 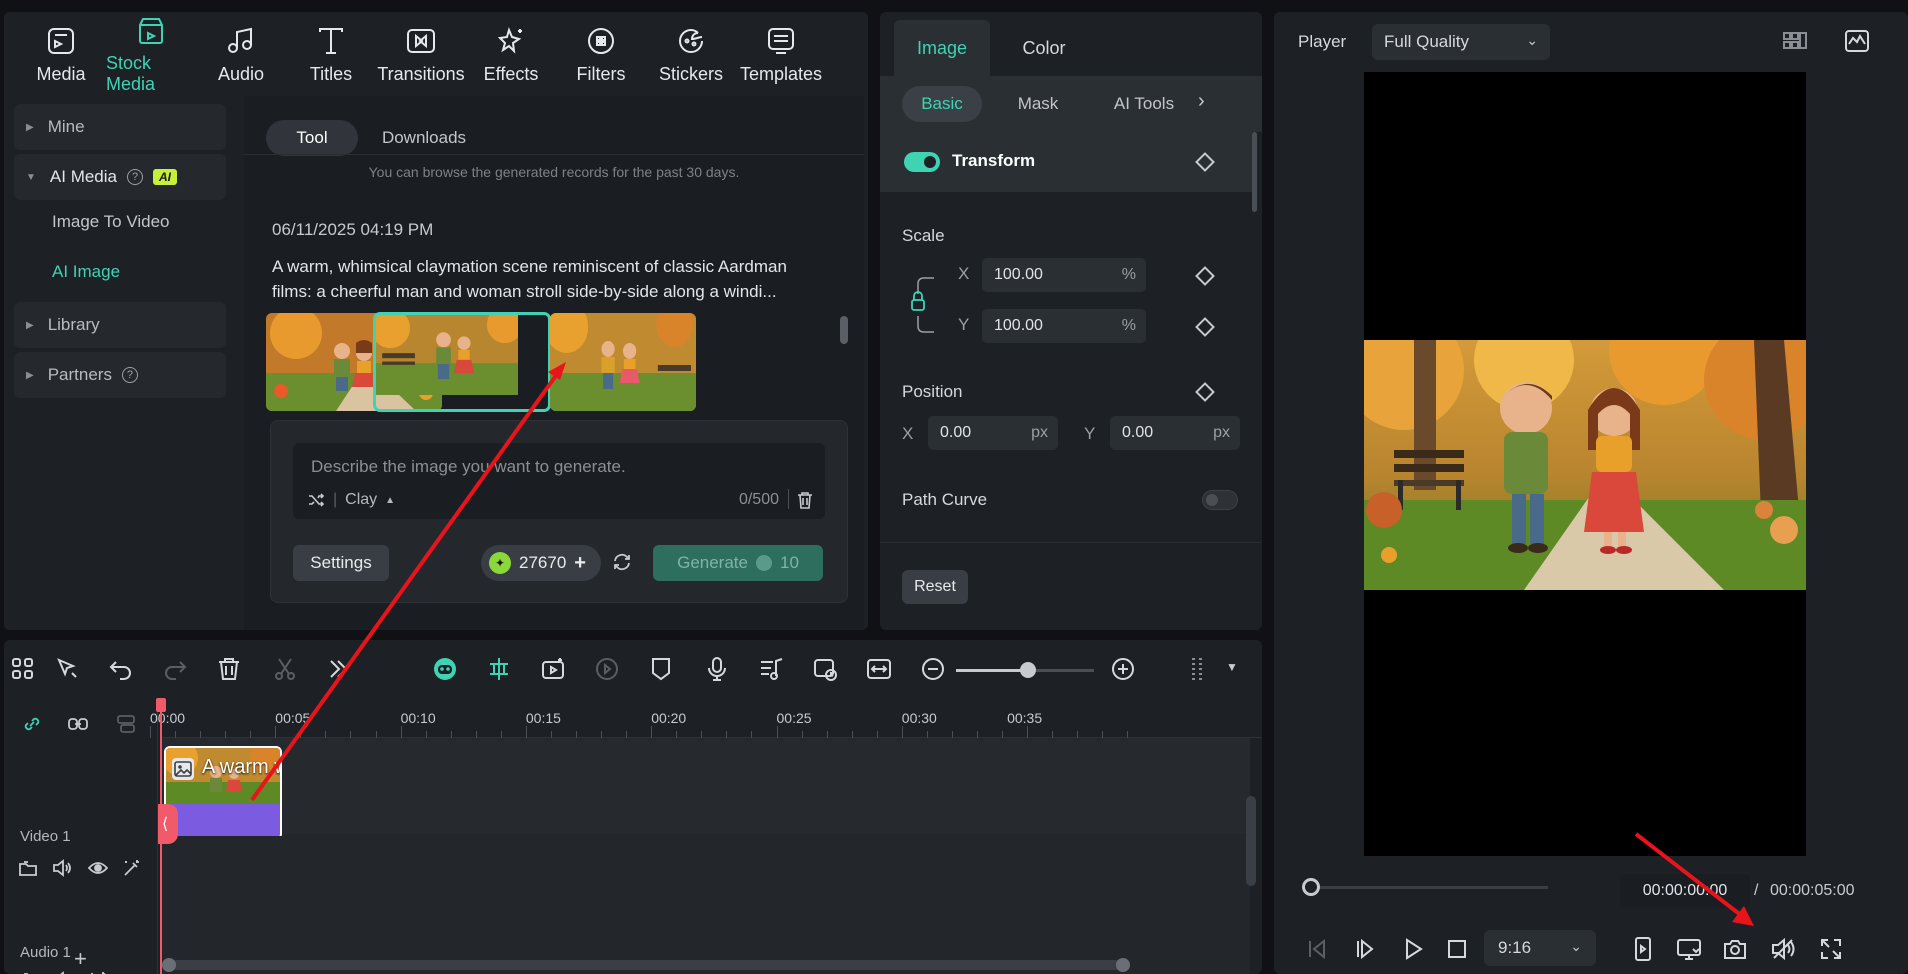 What do you see at coordinates (80, 959) in the screenshot?
I see `add-track-button: +` at bounding box center [80, 959].